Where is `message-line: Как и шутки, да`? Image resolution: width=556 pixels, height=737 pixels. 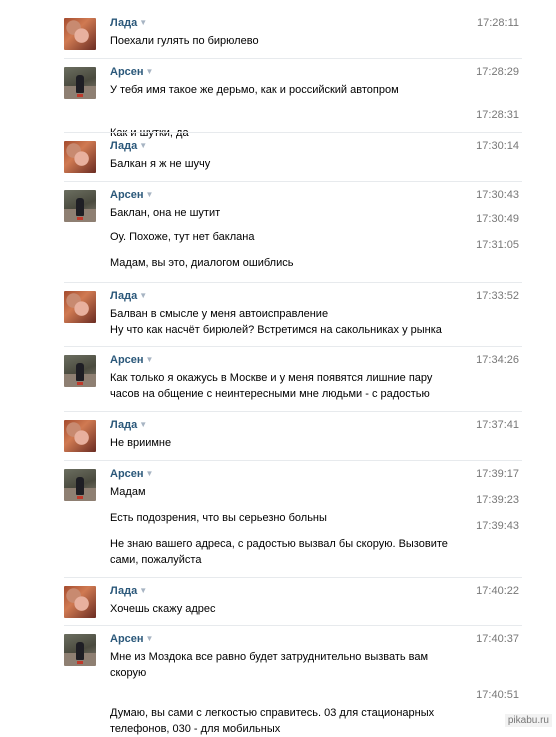
message-line: Как и шутки, да is located at coordinates (149, 133).